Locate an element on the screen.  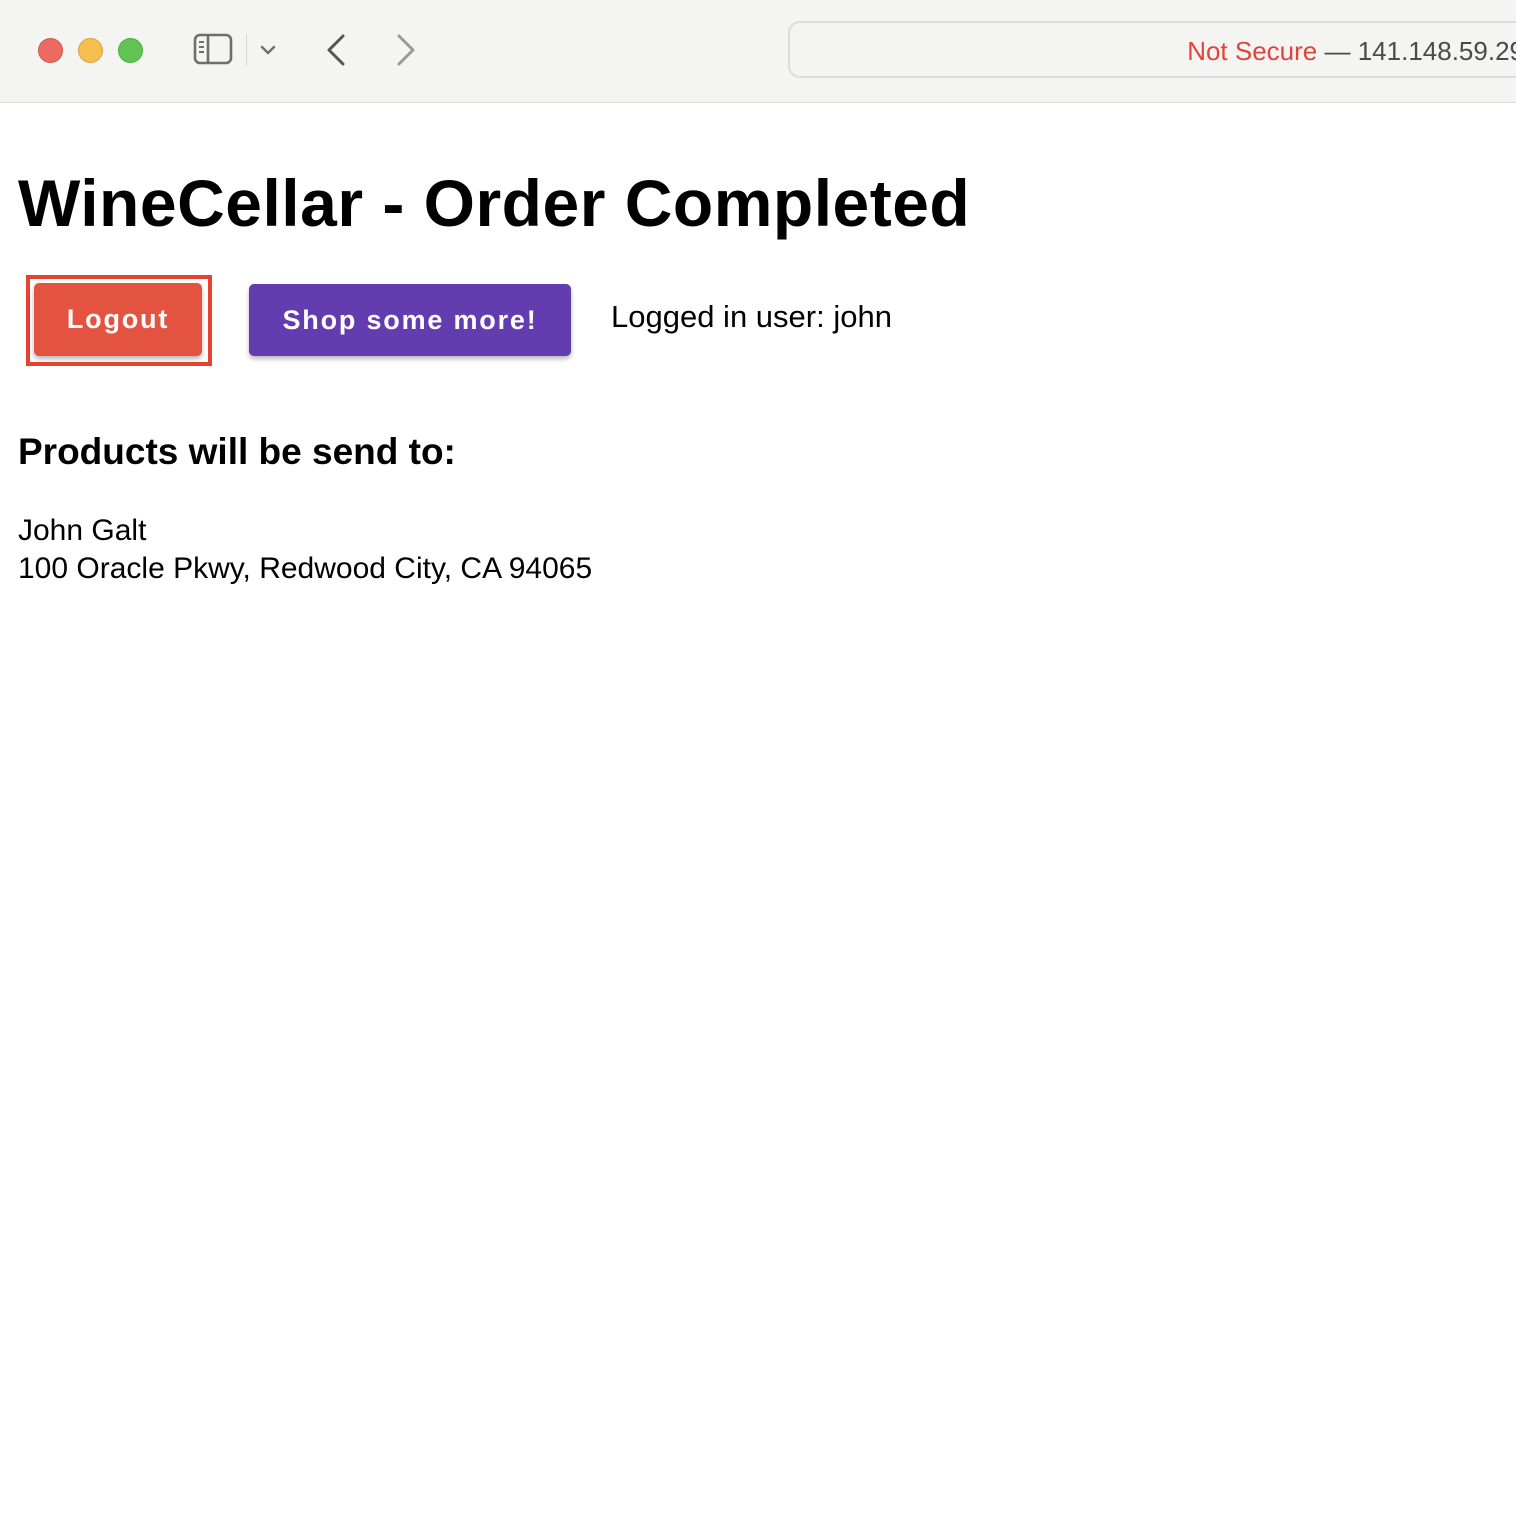
shop-more-button: Shop some more! is located at coordinates (410, 320).